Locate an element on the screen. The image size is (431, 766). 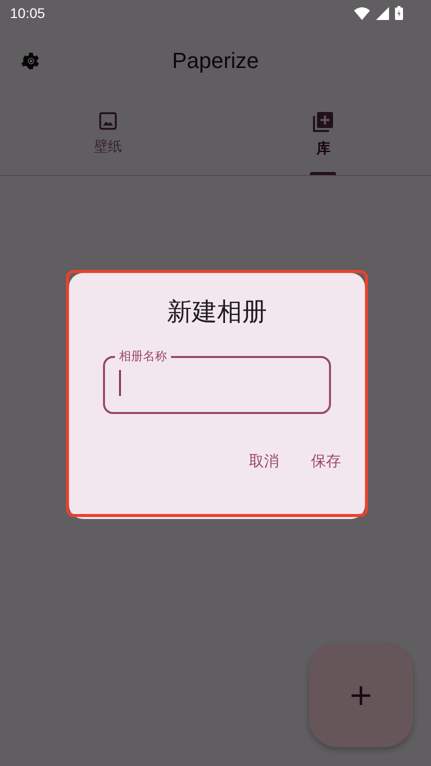
signal-icon is located at coordinates (382, 13).